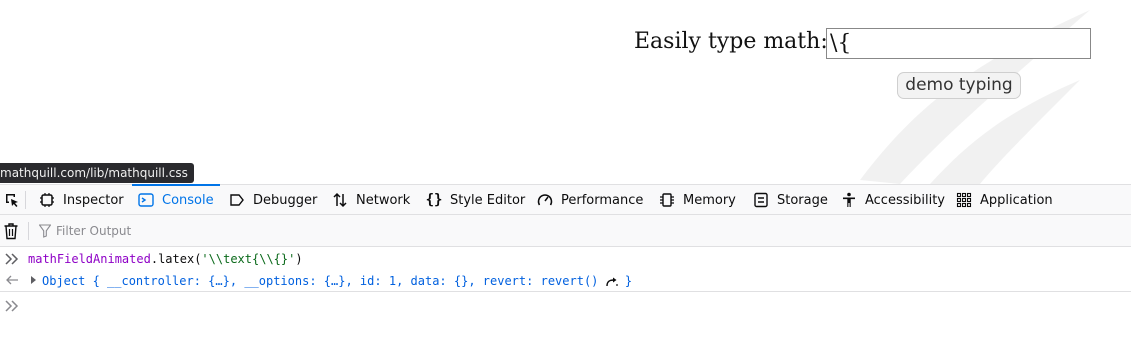 The width and height of the screenshot is (1131, 352). Describe the element at coordinates (959, 85) in the screenshot. I see `demo-typing-button: demo typing` at that location.